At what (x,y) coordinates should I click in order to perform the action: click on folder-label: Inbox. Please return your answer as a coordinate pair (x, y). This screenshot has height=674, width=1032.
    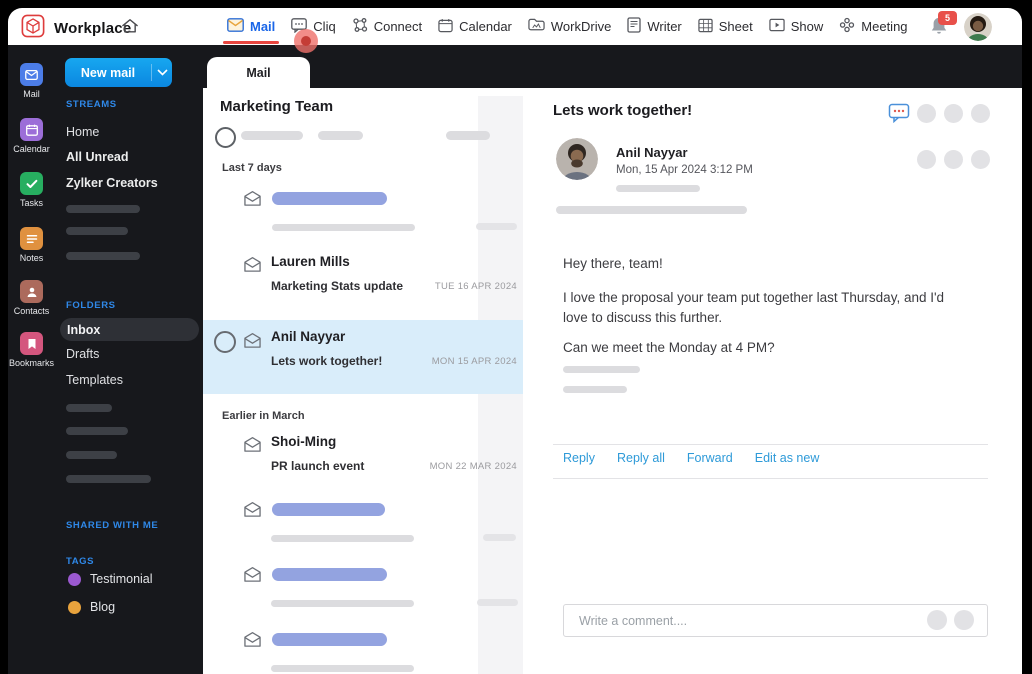
    Looking at the image, I should click on (84, 329).